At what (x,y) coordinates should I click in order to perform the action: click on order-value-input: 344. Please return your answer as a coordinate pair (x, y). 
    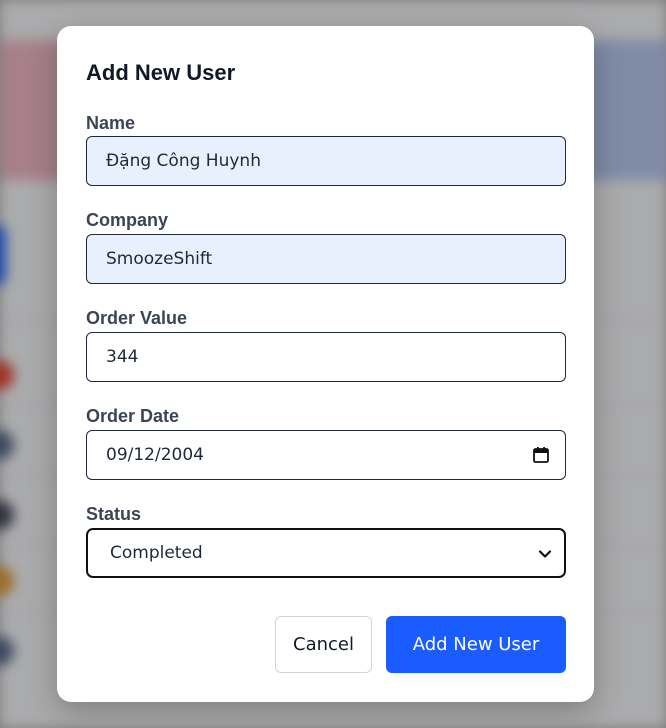
    Looking at the image, I should click on (326, 357).